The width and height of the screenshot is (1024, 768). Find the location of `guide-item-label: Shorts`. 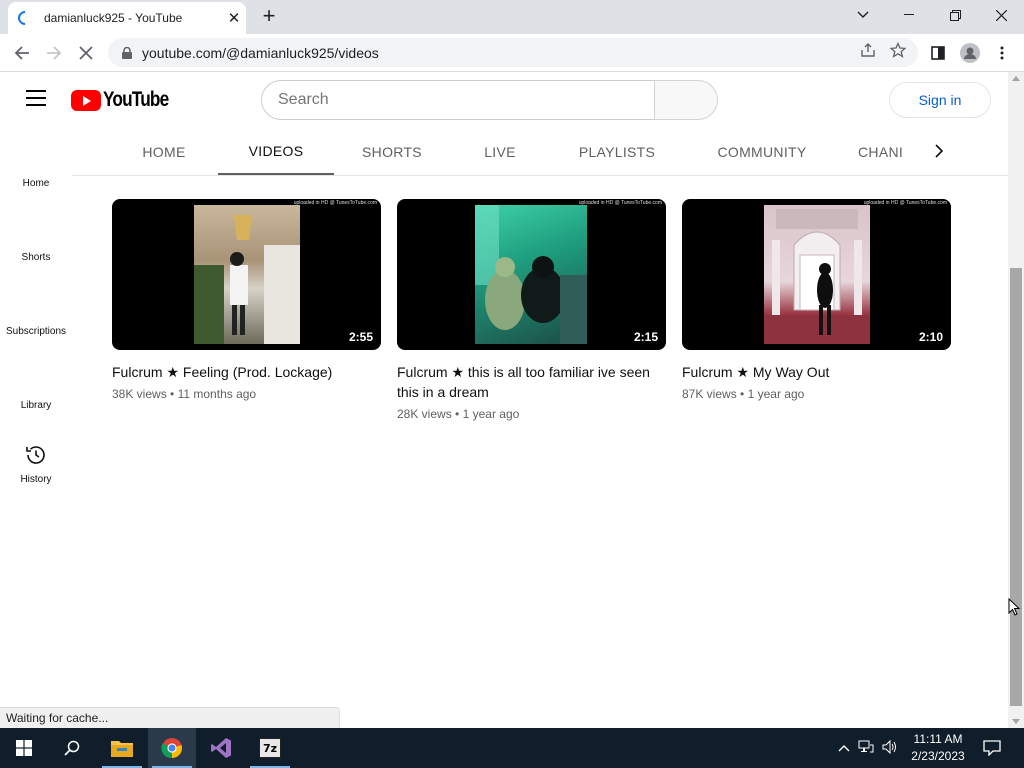

guide-item-label: Shorts is located at coordinates (36, 257).